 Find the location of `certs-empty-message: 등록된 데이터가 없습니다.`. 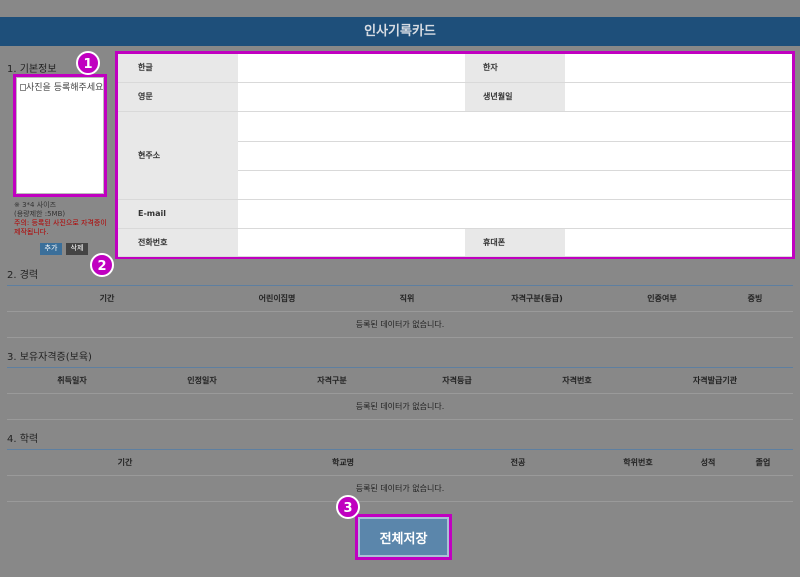

certs-empty-message: 등록된 데이터가 없습니다. is located at coordinates (400, 406).